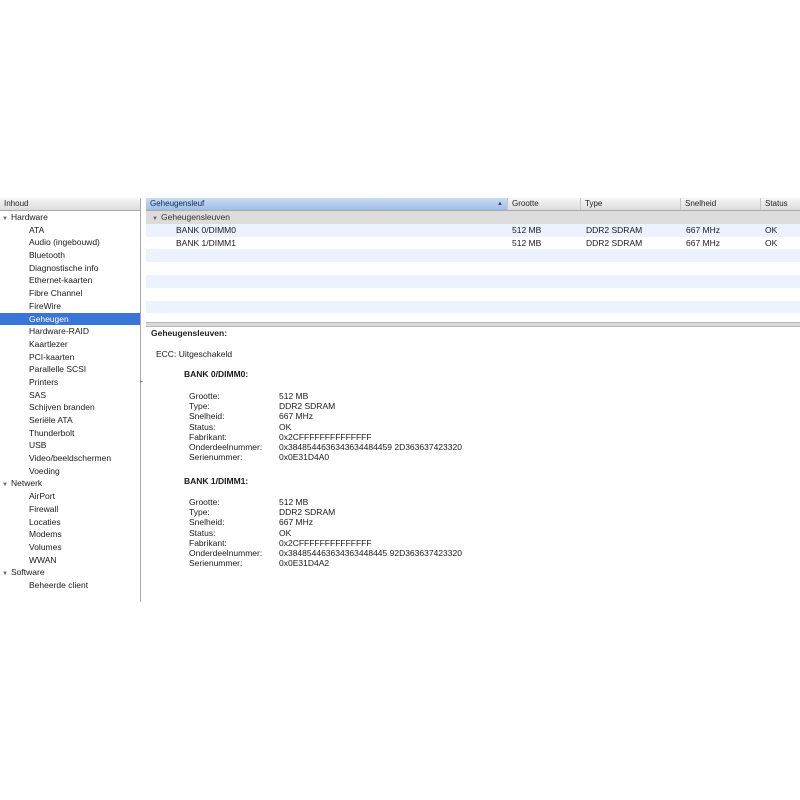 The width and height of the screenshot is (800, 800). I want to click on sidebar-item-label: Kaartlezer, so click(48, 343).